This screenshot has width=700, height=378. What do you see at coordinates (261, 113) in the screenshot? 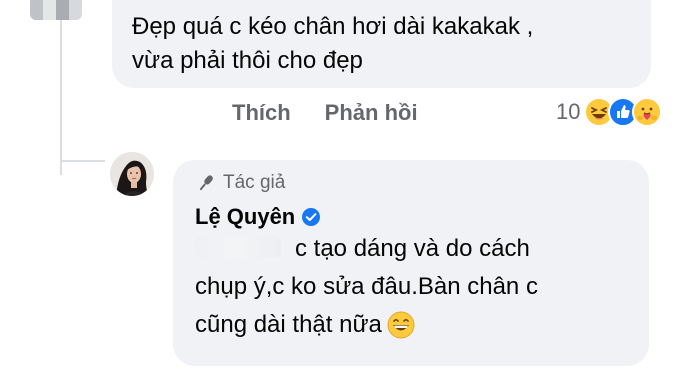
I see `like-link: Thích` at bounding box center [261, 113].